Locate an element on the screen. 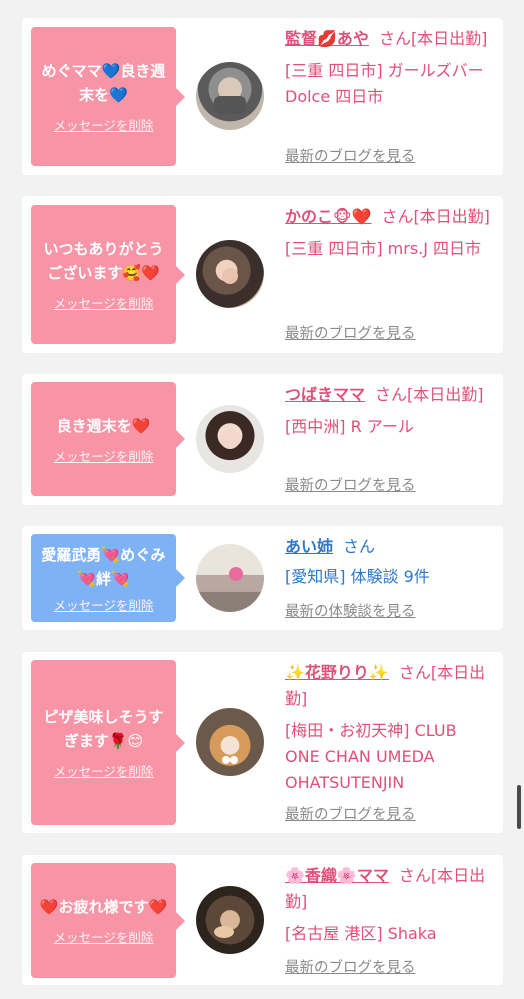 This screenshot has width=524, height=999. poster-location: [西中洲] R アール is located at coordinates (349, 426).